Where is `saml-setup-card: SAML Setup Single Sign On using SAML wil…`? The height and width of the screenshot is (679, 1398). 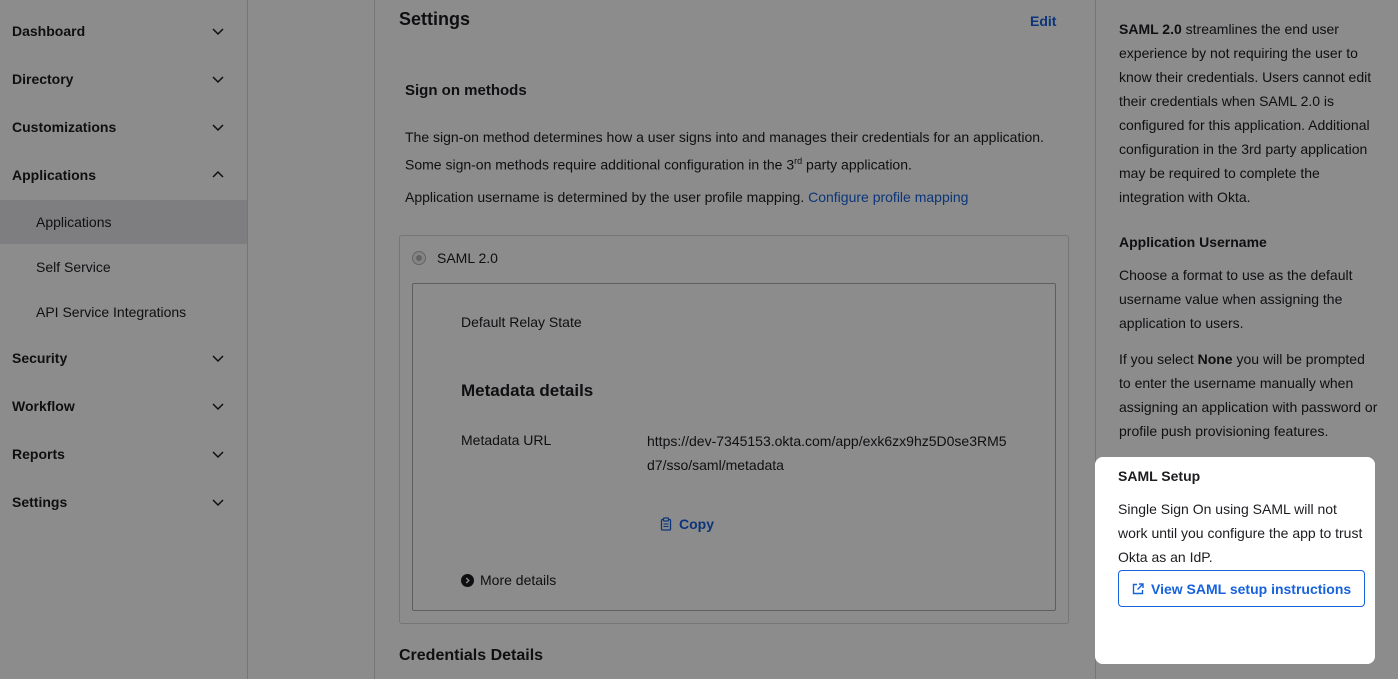 saml-setup-card: SAML Setup Single Sign On using SAML wil… is located at coordinates (1235, 560).